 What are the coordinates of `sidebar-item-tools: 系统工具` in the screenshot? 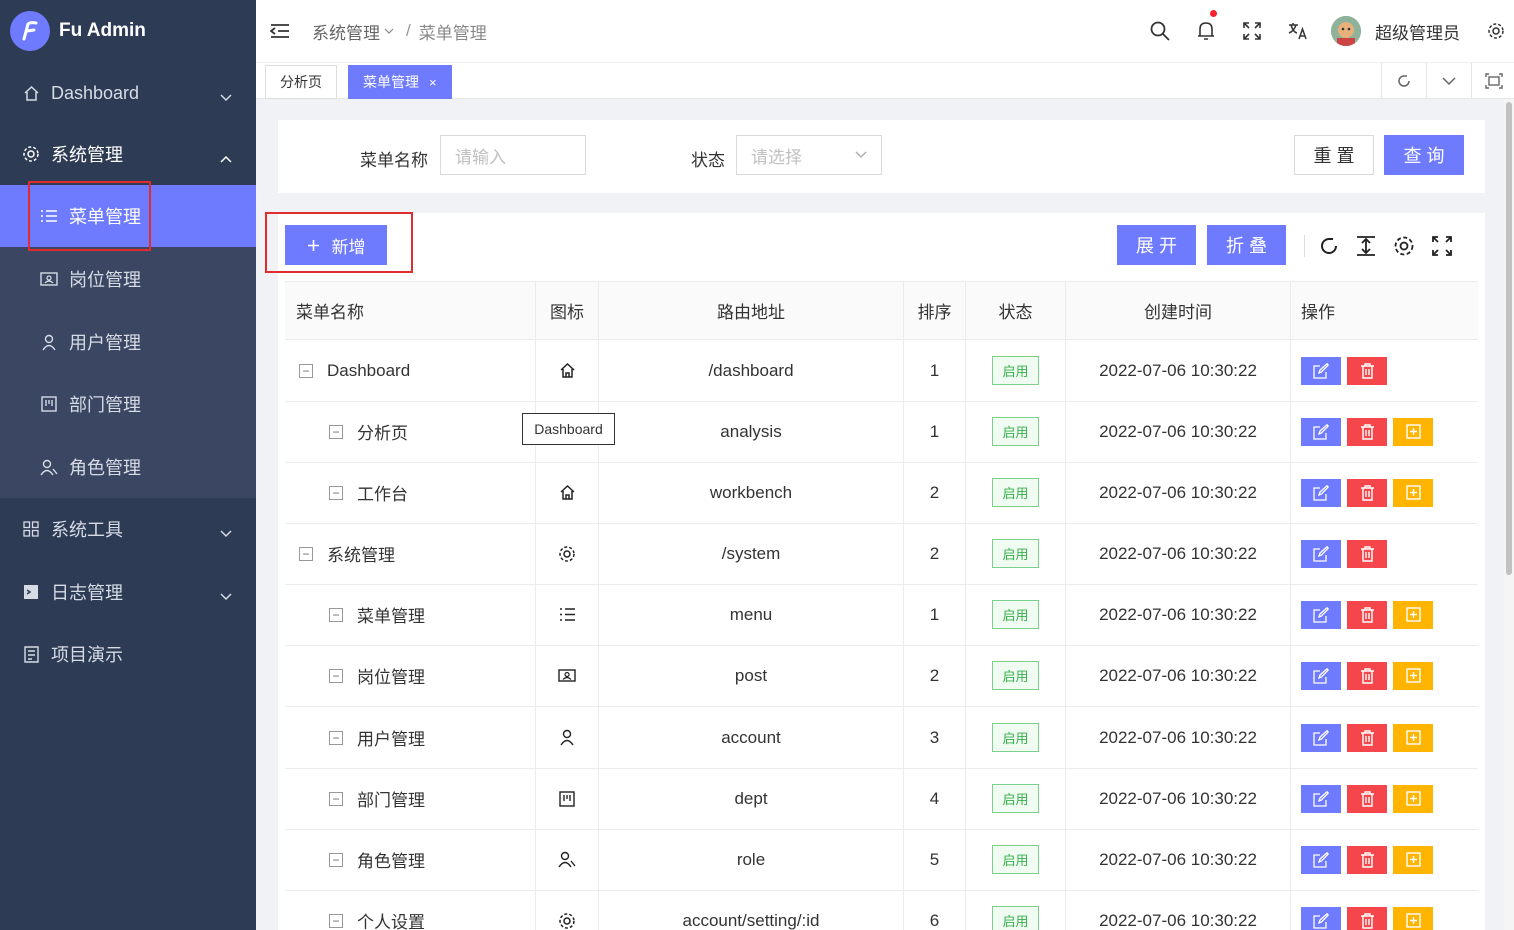 It's located at (128, 529).